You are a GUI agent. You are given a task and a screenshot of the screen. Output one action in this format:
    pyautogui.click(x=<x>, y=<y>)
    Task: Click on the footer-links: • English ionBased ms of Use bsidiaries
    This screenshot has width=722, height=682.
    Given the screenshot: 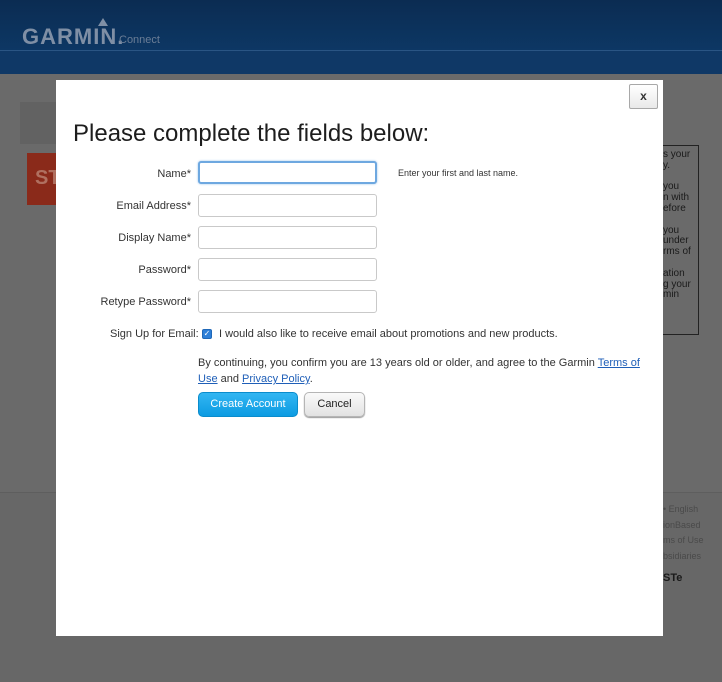 What is the action you would take?
    pyautogui.click(x=683, y=532)
    